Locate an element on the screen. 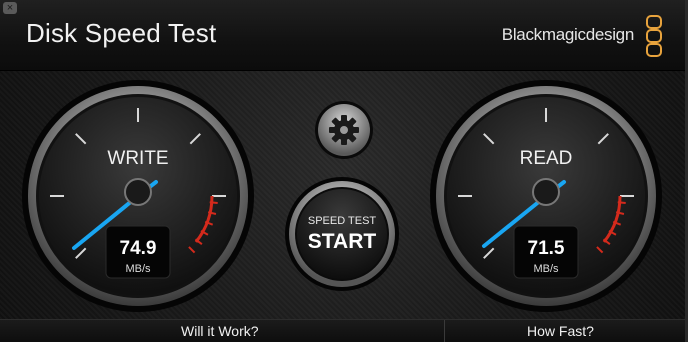  gear-icon is located at coordinates (344, 130).